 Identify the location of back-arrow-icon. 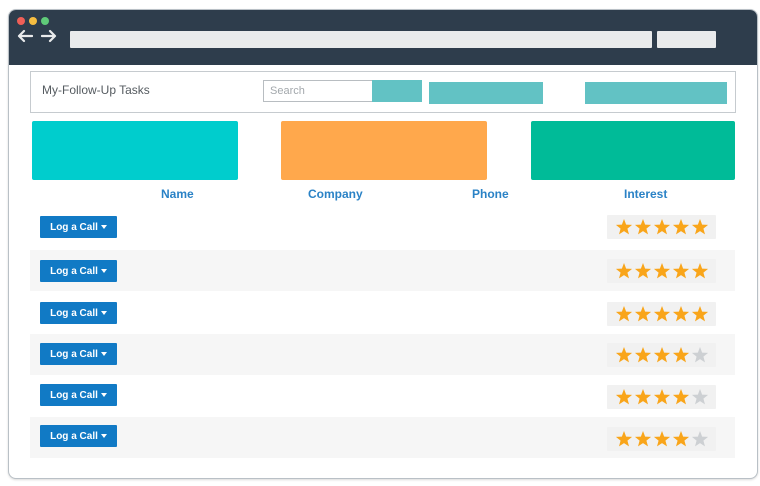
(25, 36).